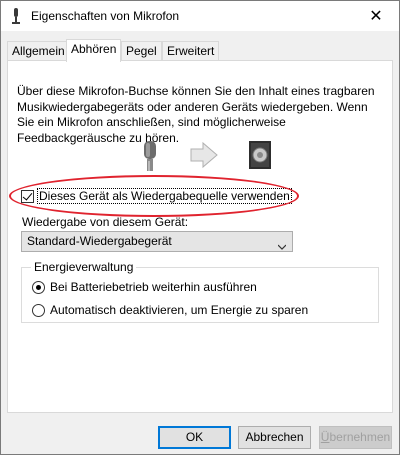  Describe the element at coordinates (360, 437) in the screenshot. I see `apply-label-rest: bernehmen` at that location.